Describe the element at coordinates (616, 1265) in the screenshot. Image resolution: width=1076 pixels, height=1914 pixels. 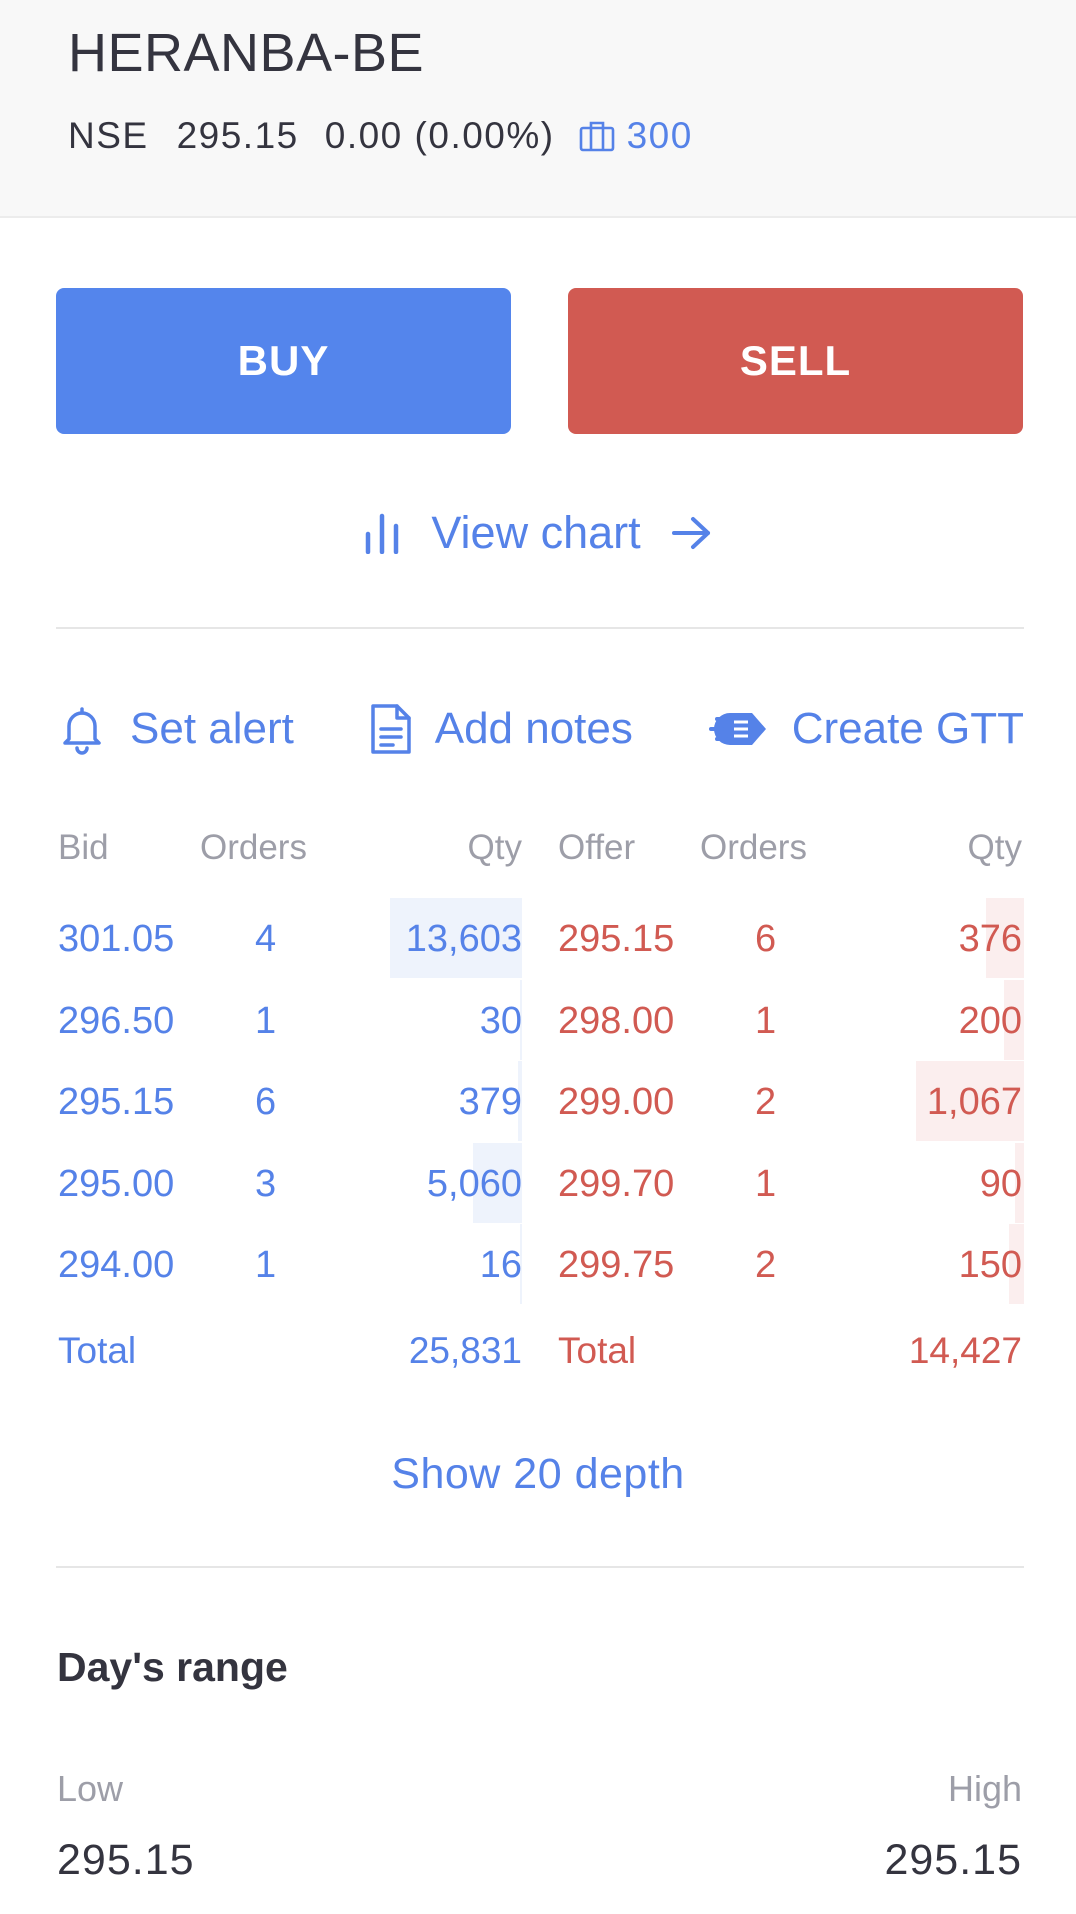
I see `offer-price: 299.75` at that location.